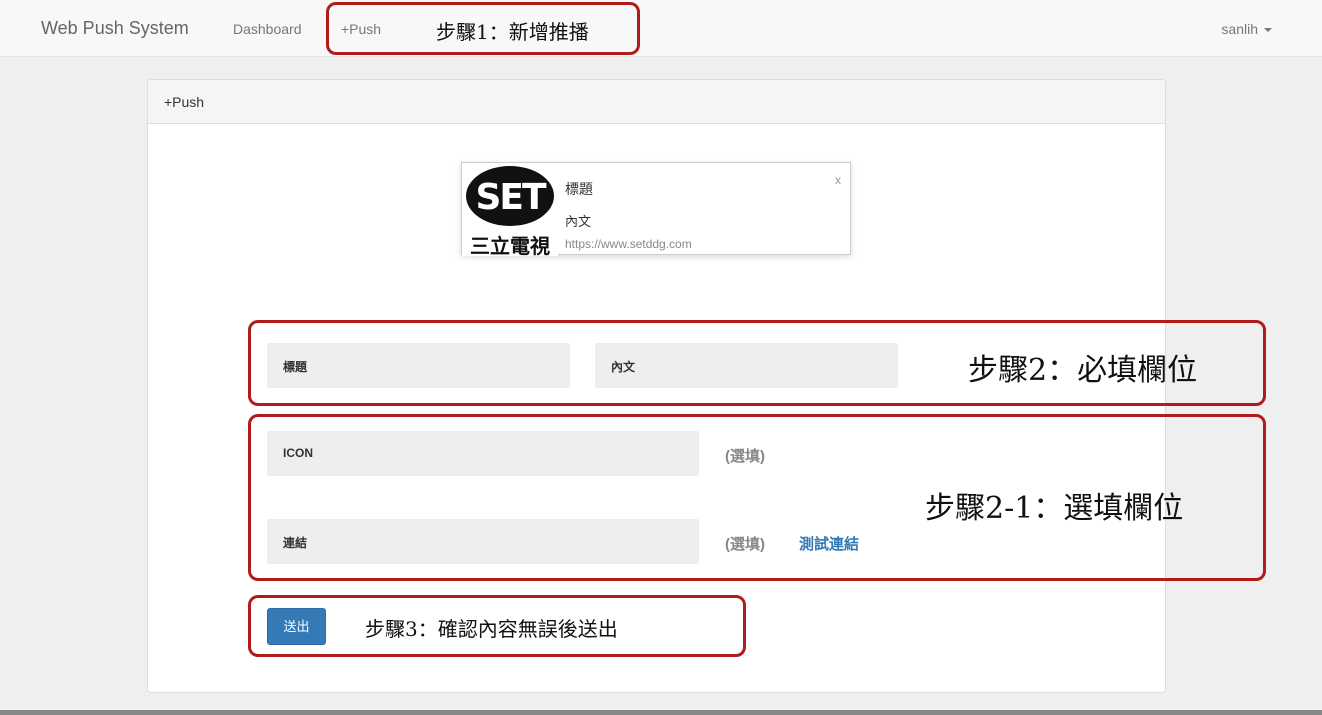  I want to click on panel-heading: +Push, so click(656, 102).